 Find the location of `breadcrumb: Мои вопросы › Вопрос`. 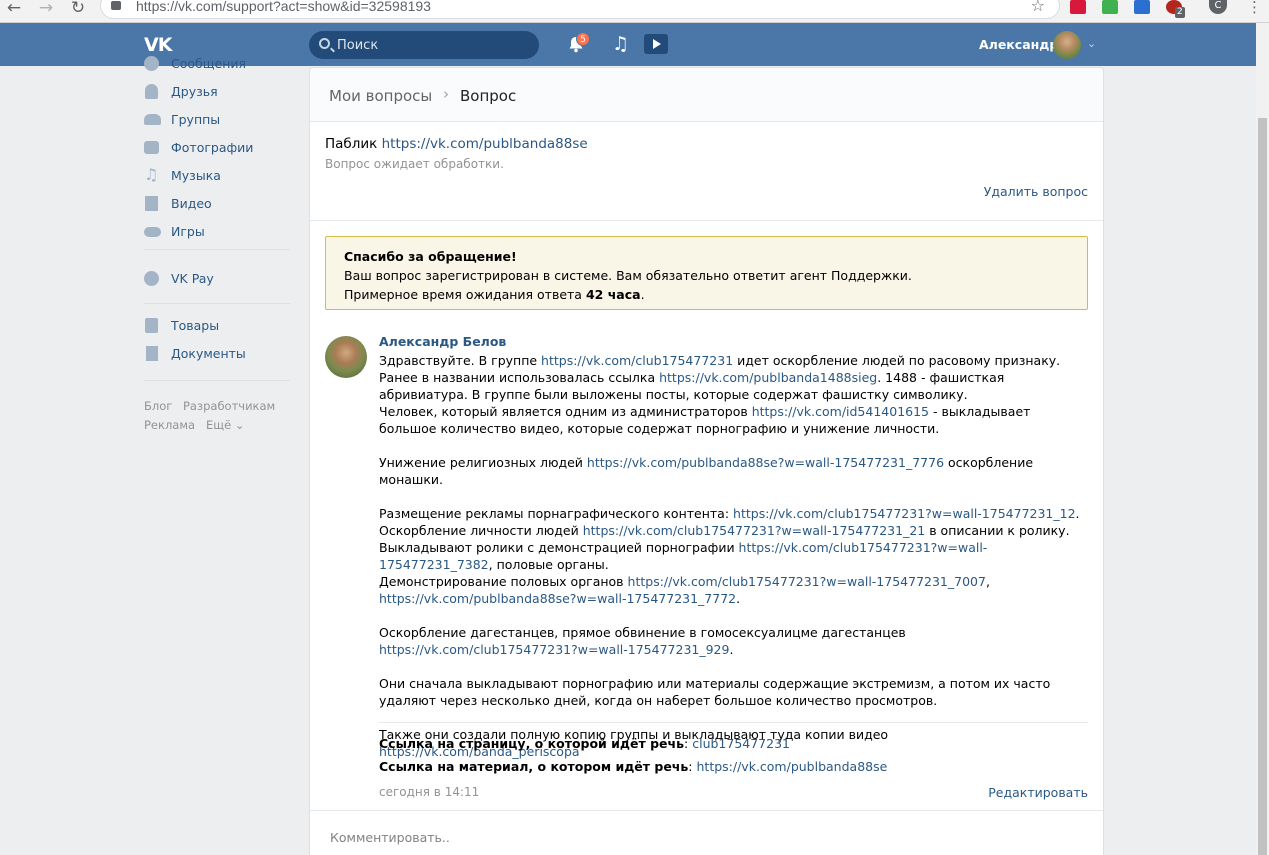

breadcrumb: Мои вопросы › Вопрос is located at coordinates (706, 95).